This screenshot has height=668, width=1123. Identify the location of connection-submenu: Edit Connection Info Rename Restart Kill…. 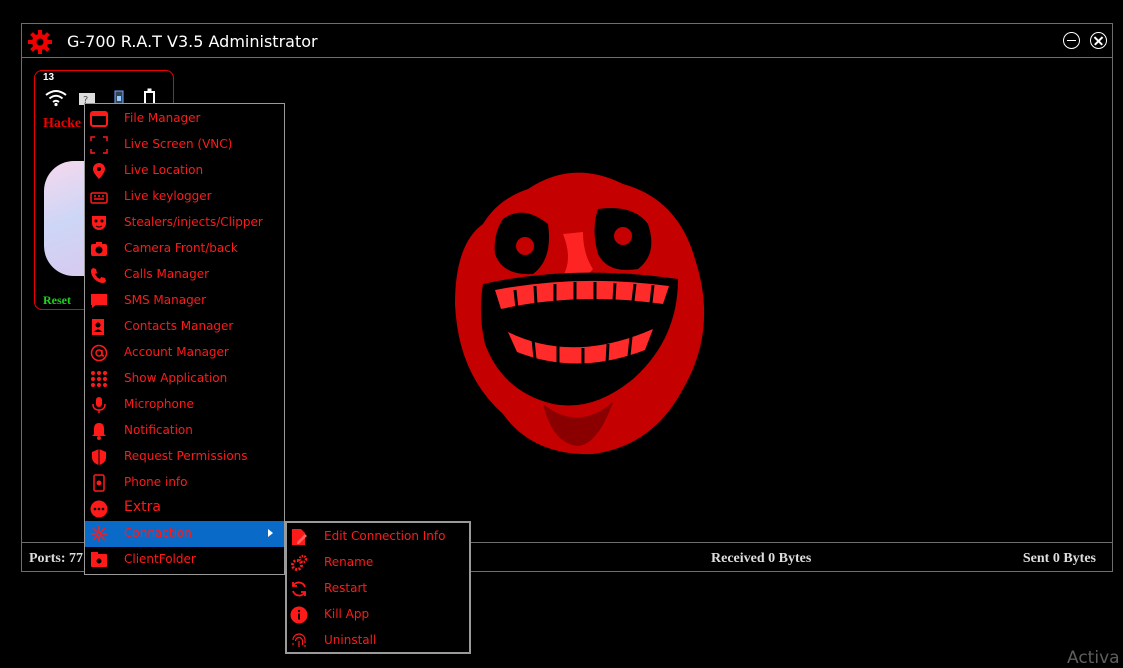
(378, 587).